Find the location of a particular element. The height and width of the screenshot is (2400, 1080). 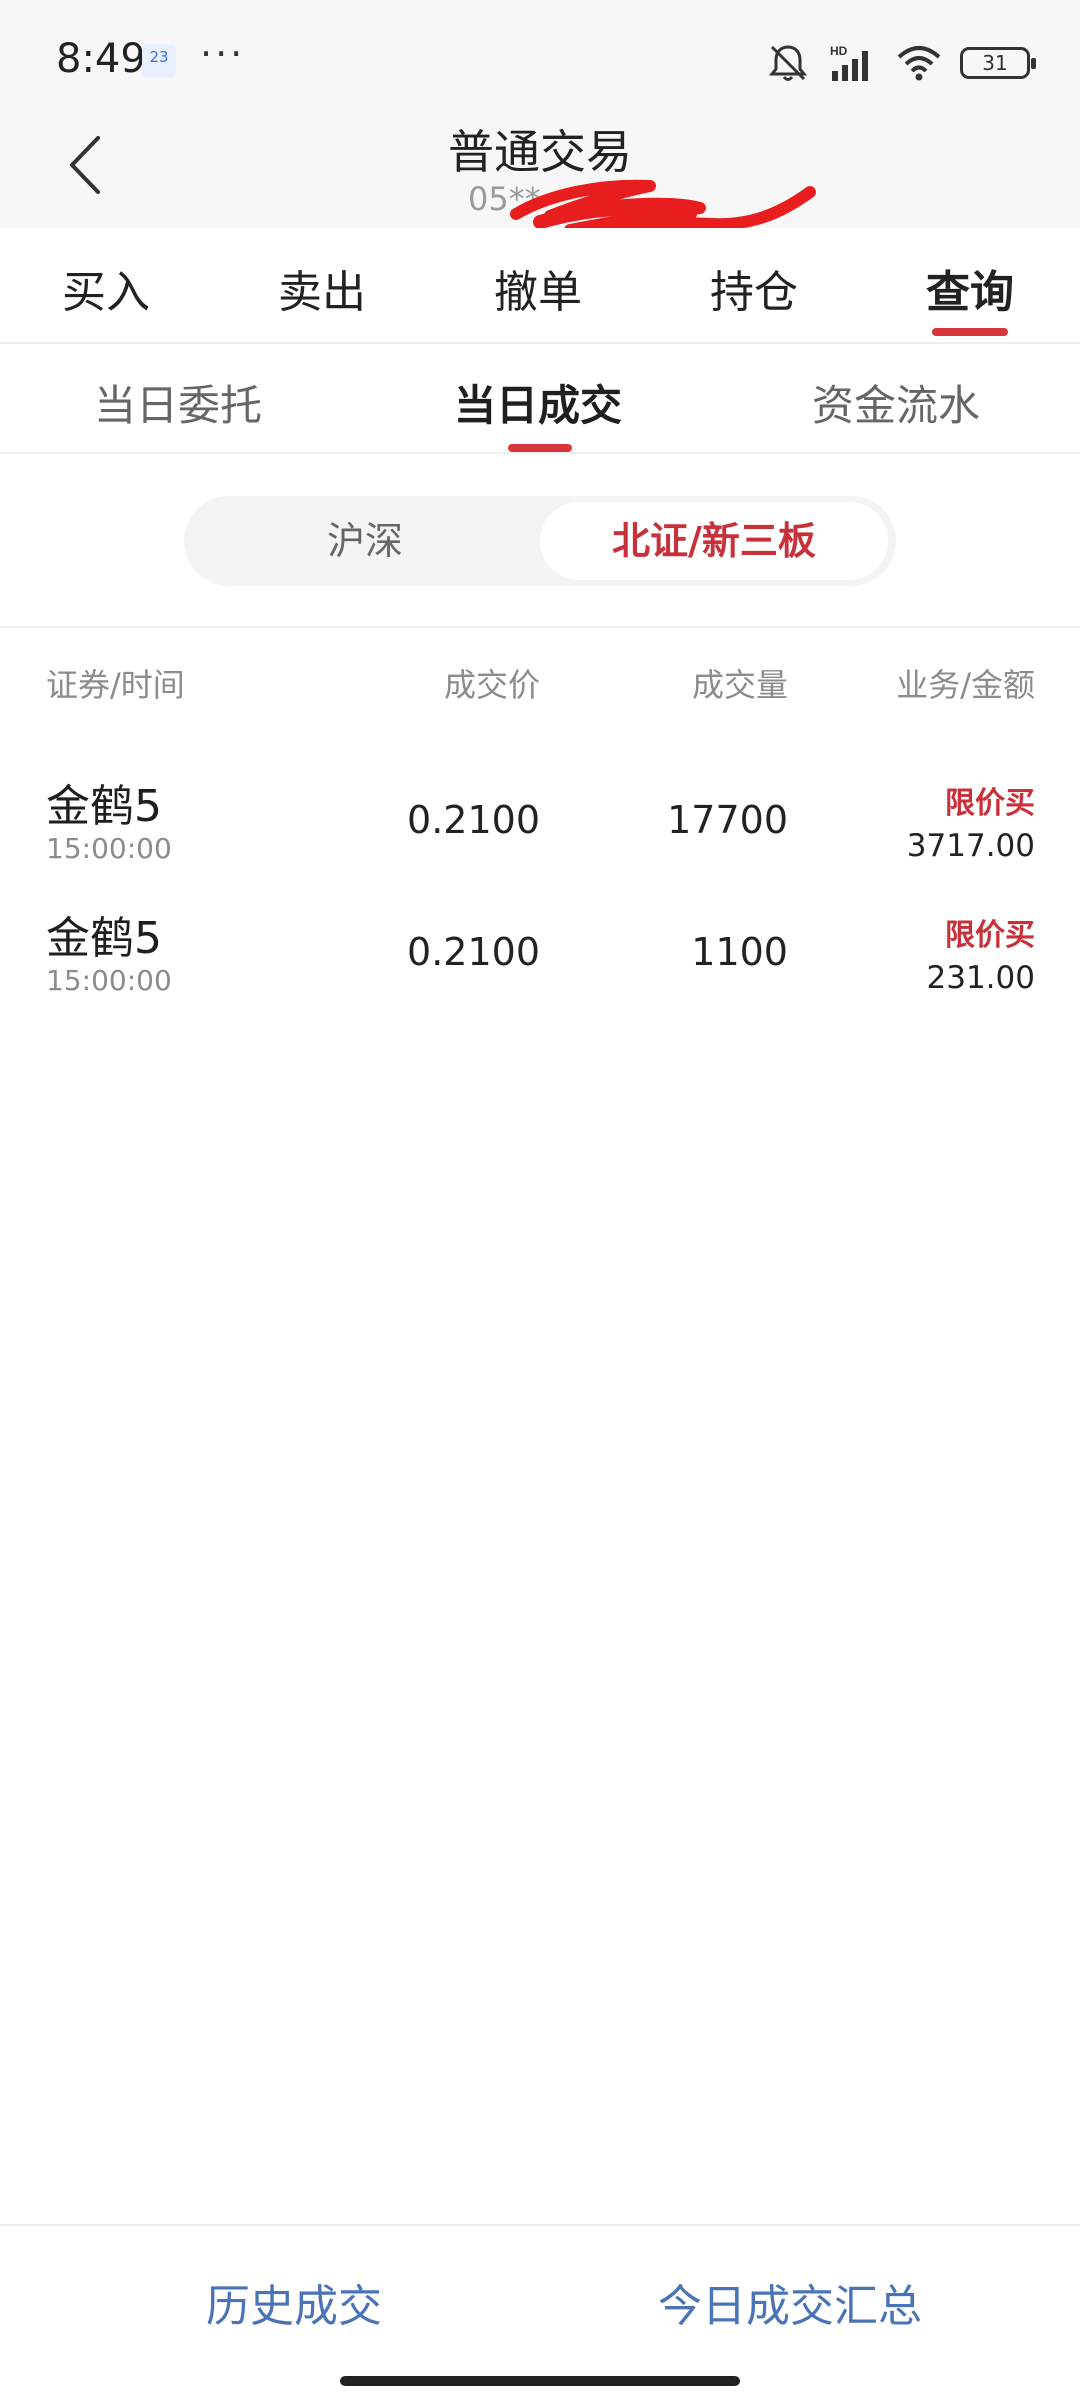

tab-sell: 卖出 is located at coordinates (322, 288).